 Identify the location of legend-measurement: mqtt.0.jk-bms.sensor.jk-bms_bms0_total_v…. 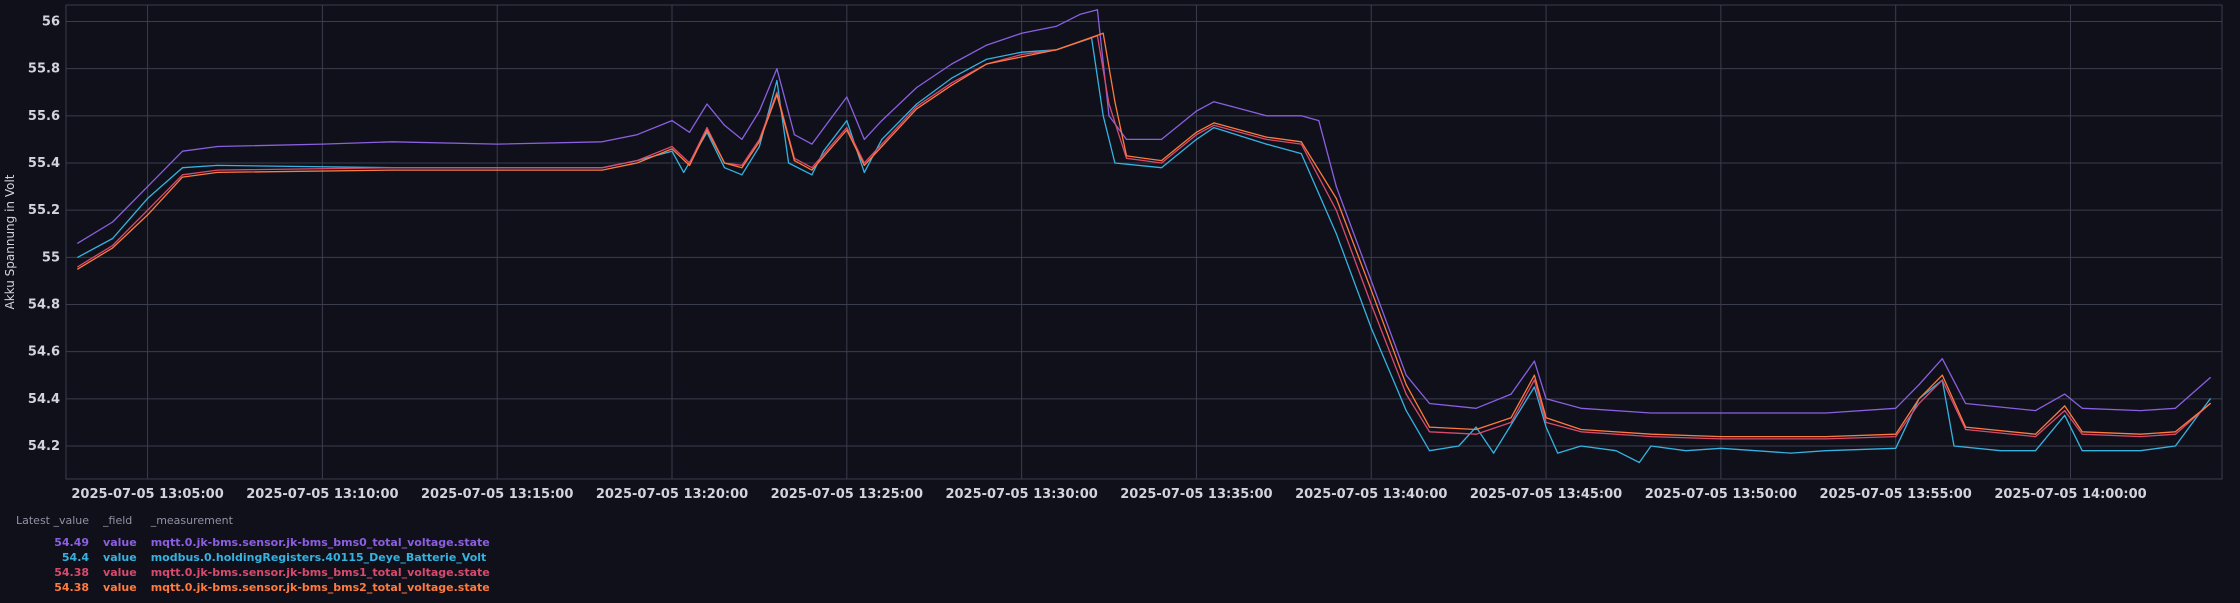
(320, 542).